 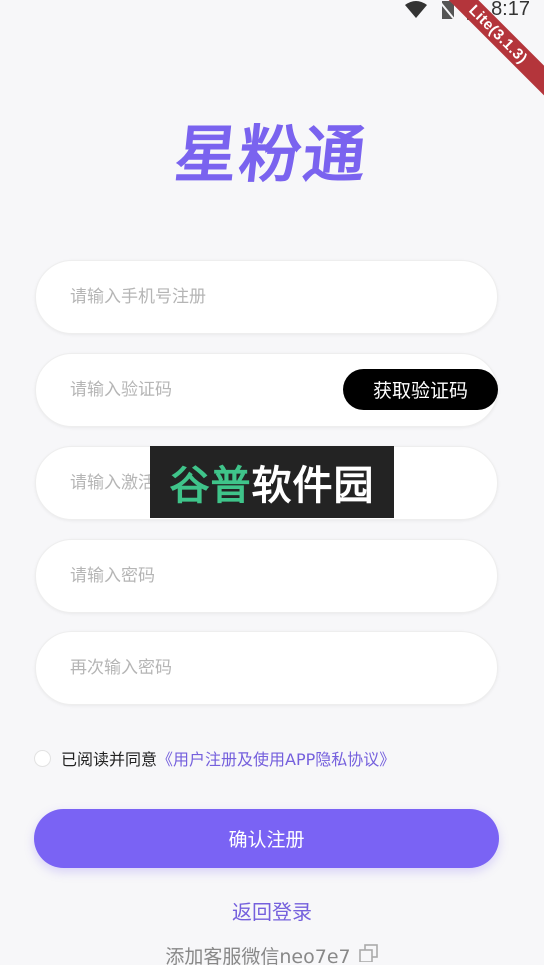 I want to click on phone-input, so click(x=220, y=297).